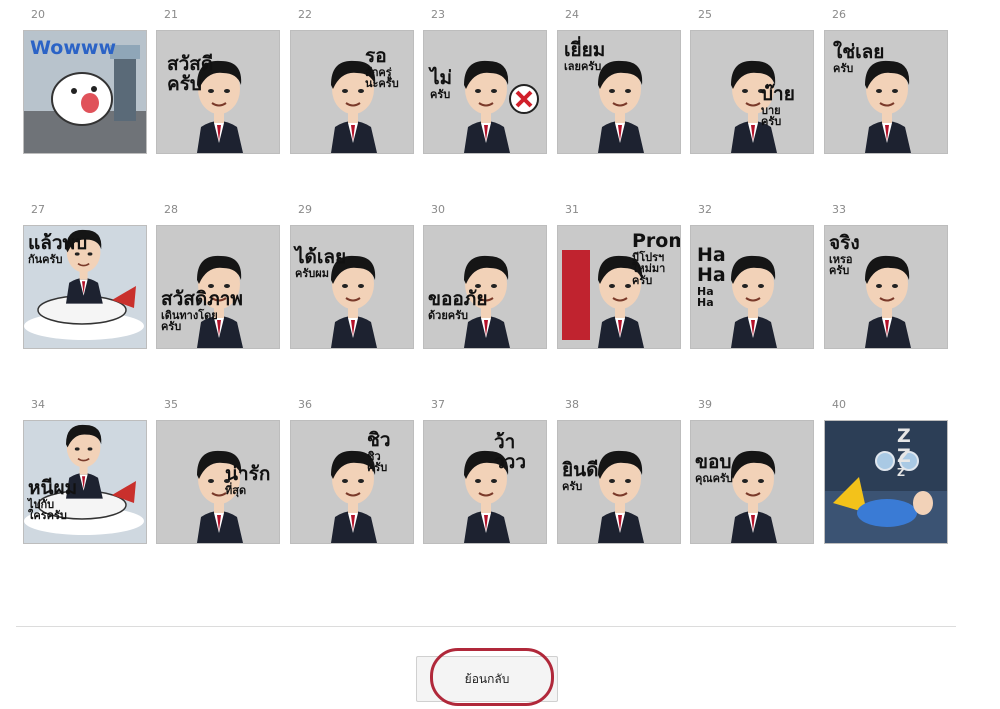  Describe the element at coordinates (485, 287) in the screenshot. I see `sticker-image: ขออภัย ด้วยครับ` at that location.